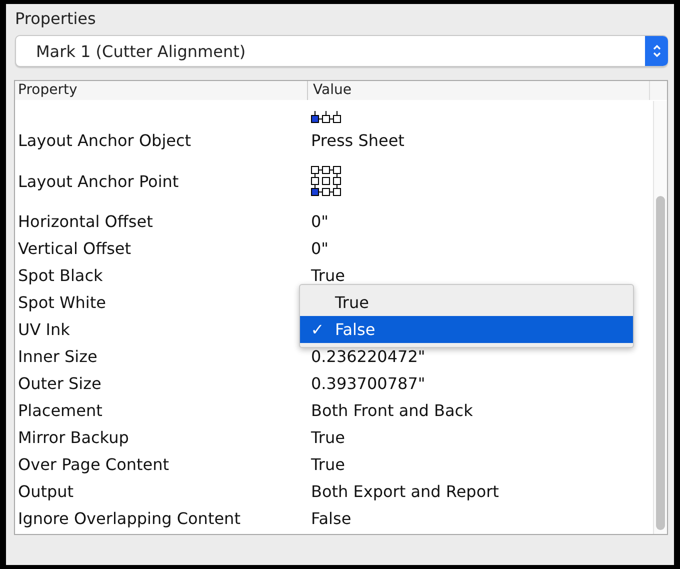 Image resolution: width=680 pixels, height=569 pixels. Describe the element at coordinates (60, 383) in the screenshot. I see `property-name: Outer Size` at that location.